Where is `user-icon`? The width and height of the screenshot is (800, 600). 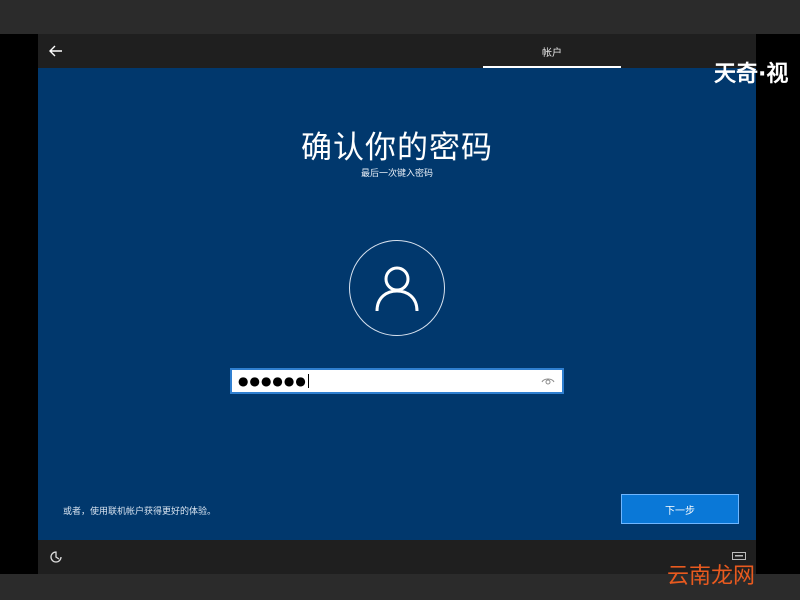
user-icon is located at coordinates (397, 289).